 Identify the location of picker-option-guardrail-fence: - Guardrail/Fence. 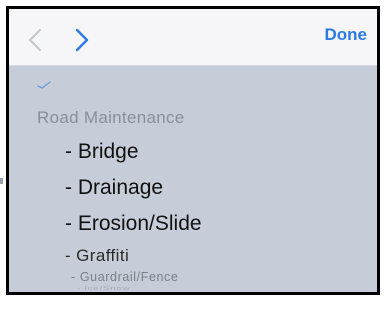
(124, 277).